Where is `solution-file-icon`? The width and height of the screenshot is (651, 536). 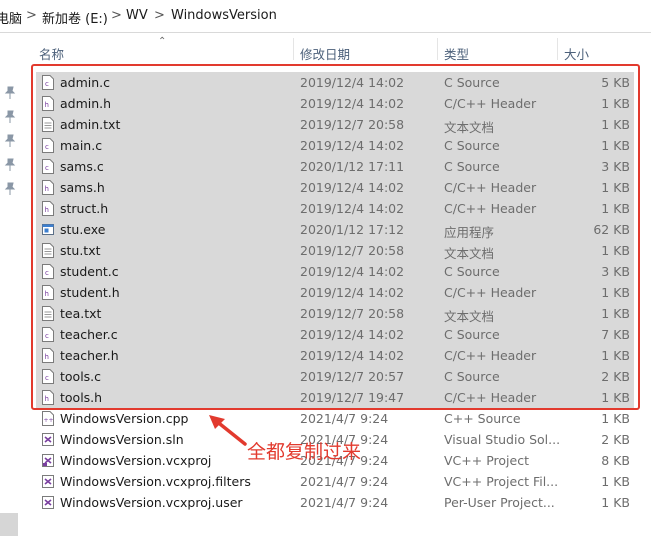
solution-file-icon is located at coordinates (48, 439).